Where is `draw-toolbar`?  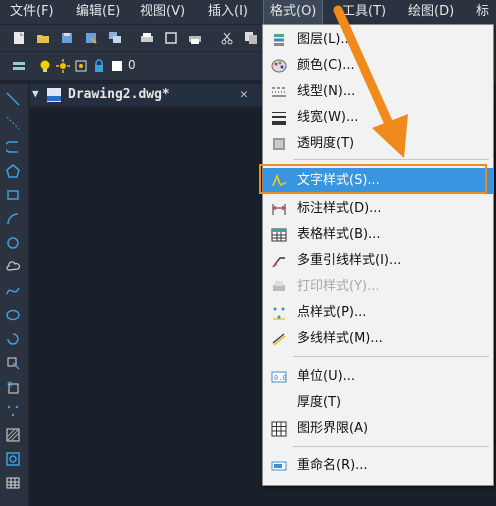 draw-toolbar is located at coordinates (14, 295).